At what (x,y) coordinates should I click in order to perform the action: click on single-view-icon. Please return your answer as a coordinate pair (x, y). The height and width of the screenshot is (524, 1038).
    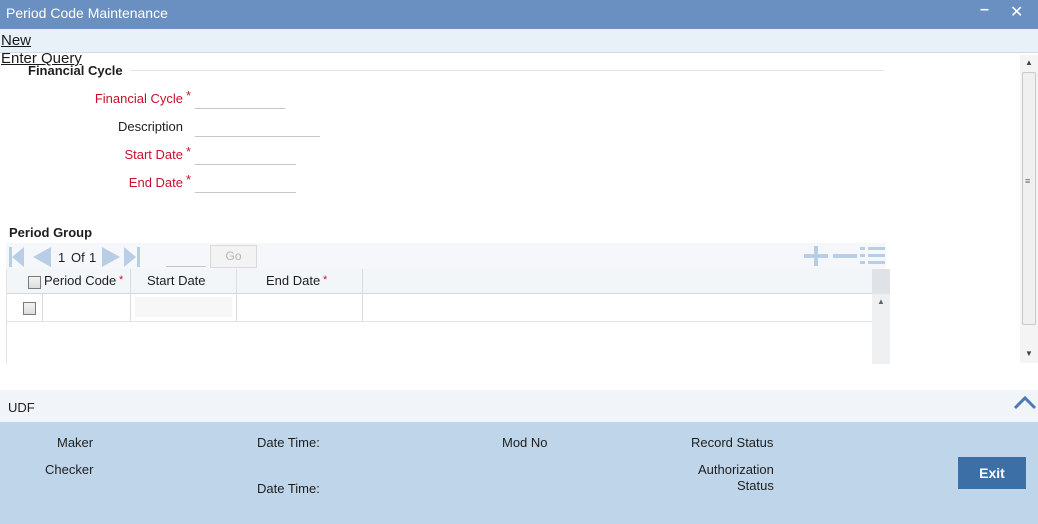
    Looking at the image, I should click on (873, 256).